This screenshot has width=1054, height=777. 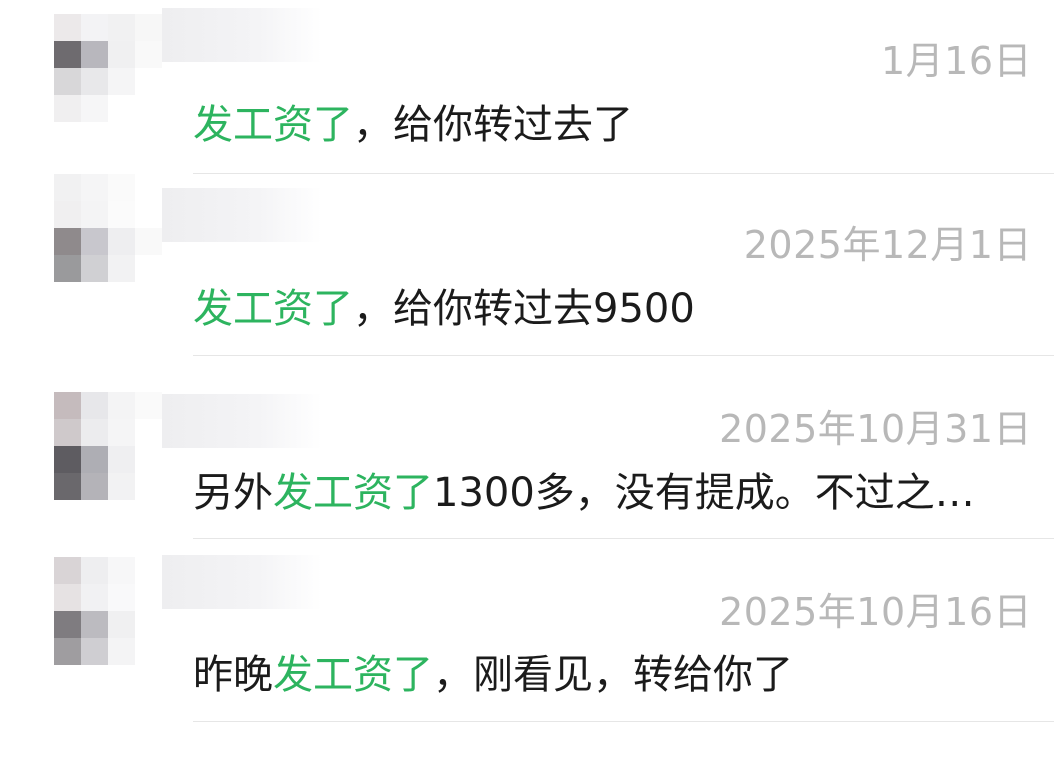 I want to click on message-preview: 昨晚发工资了，刚看见，转给你了, so click(x=493, y=671).